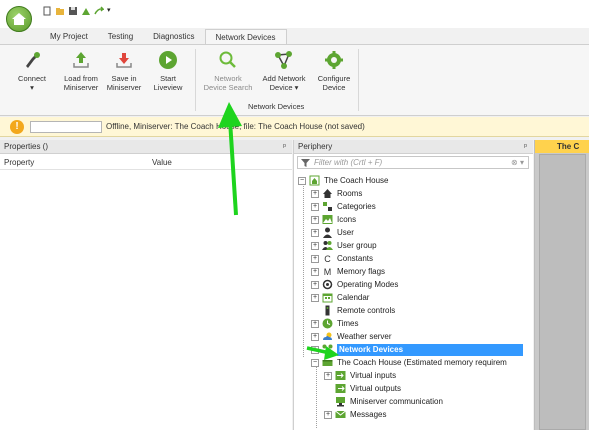  Describe the element at coordinates (336, 193) in the screenshot. I see `tree-item-rooms: + Rooms` at that location.